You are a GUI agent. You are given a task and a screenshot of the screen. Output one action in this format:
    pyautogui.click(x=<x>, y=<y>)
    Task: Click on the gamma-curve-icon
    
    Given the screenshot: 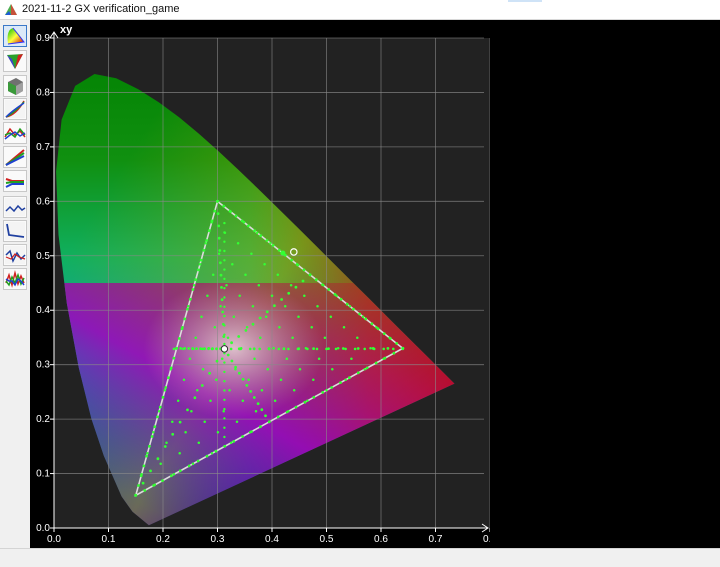 What is the action you would take?
    pyautogui.click(x=15, y=109)
    